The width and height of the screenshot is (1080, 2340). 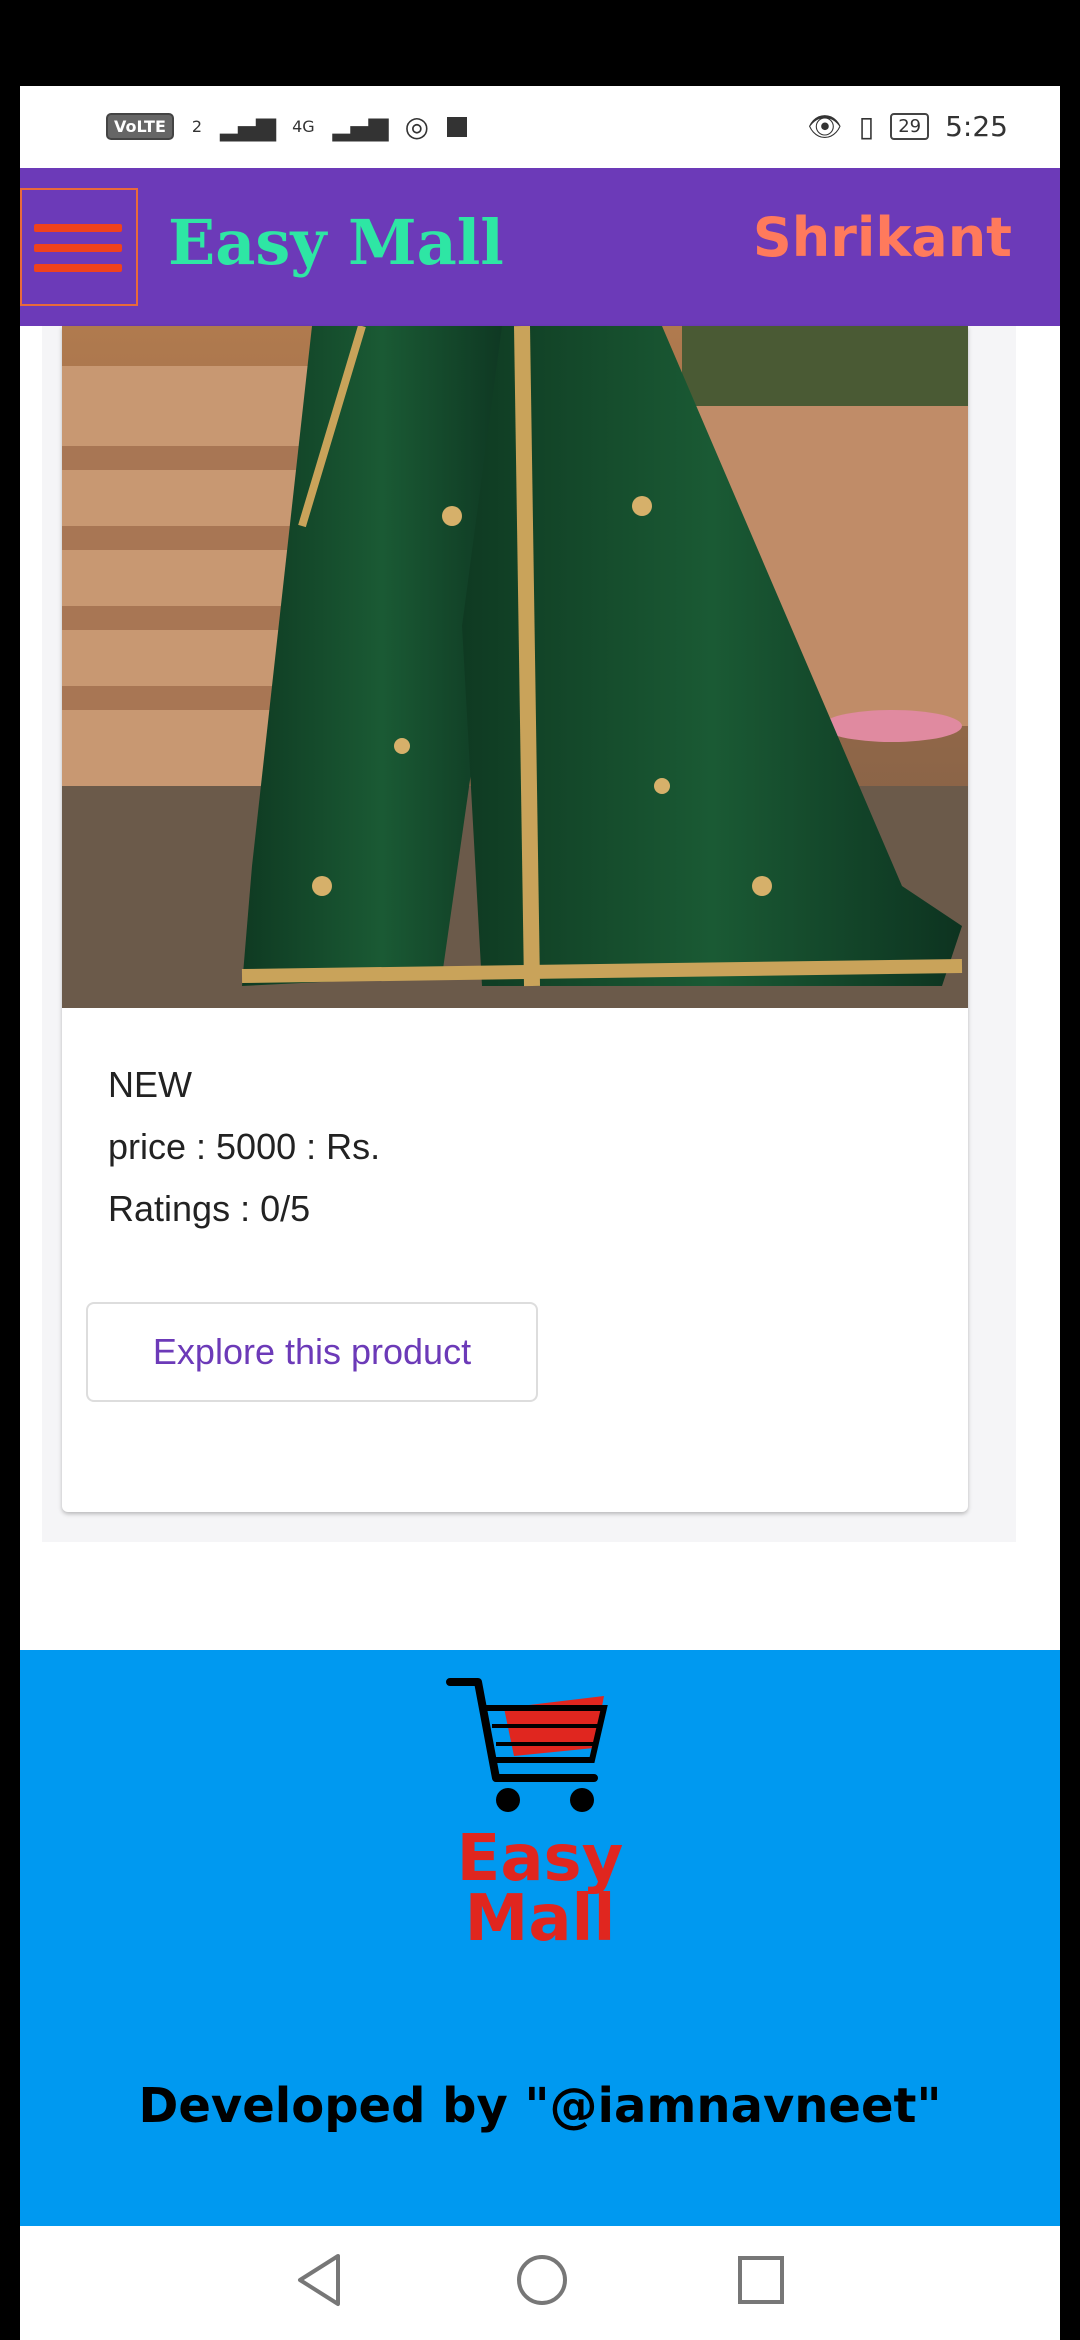 I want to click on product-info: NEW price : 5000 : Rs. Ratings : 0/5, so click(x=244, y=1147).